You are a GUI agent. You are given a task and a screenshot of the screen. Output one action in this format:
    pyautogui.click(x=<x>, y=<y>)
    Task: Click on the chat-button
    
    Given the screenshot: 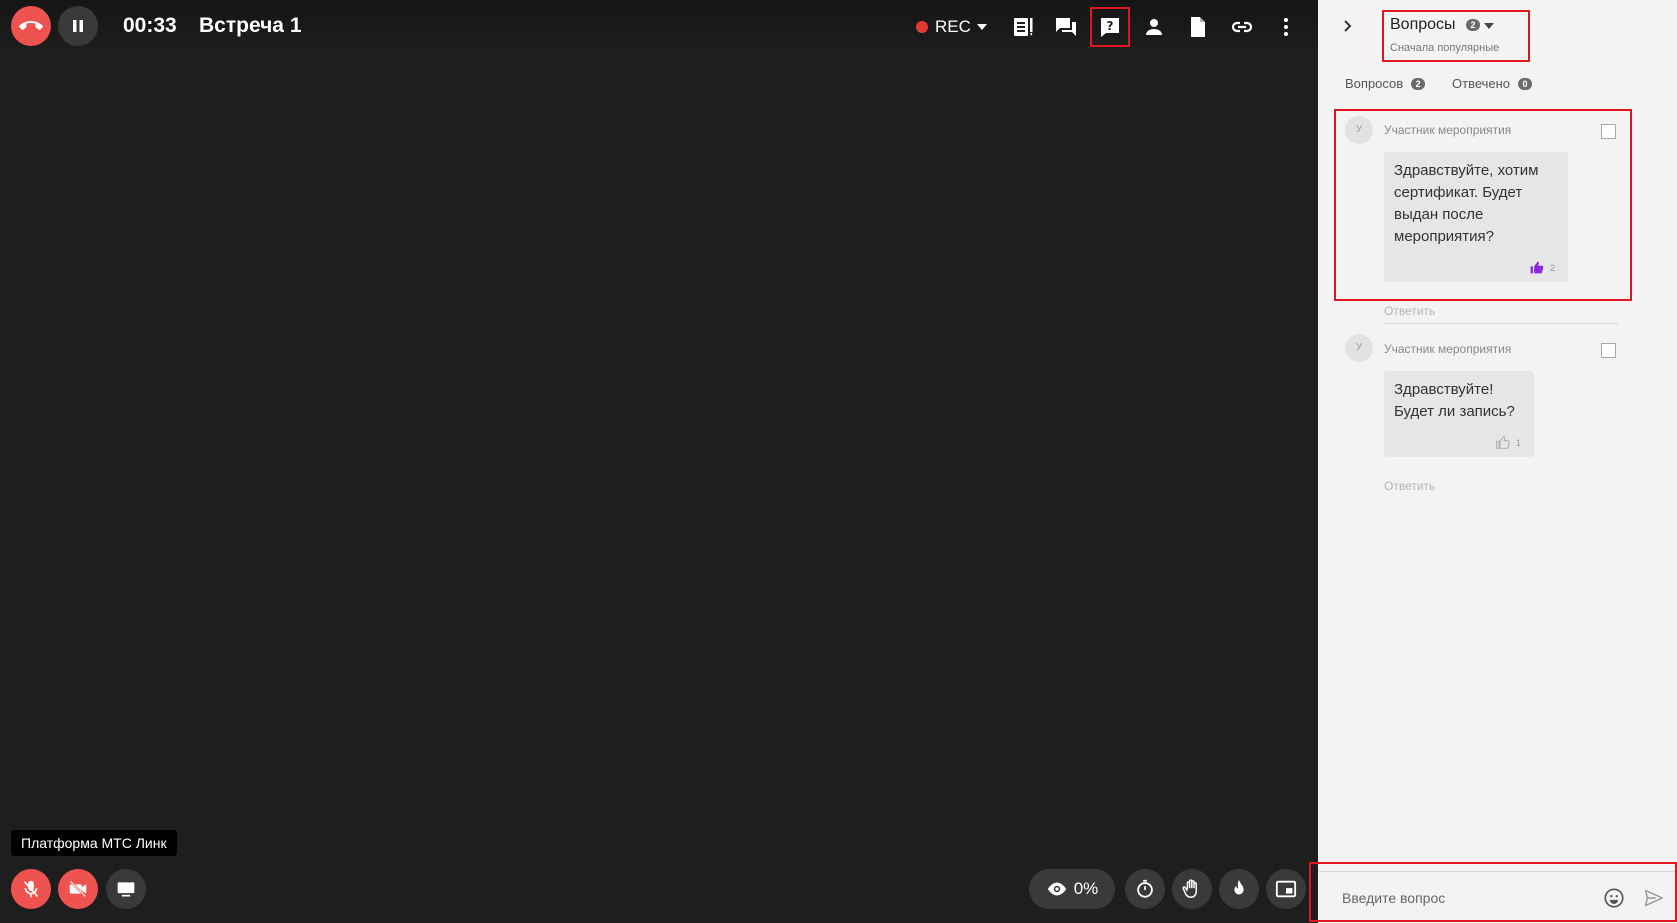 What is the action you would take?
    pyautogui.click(x=1066, y=27)
    